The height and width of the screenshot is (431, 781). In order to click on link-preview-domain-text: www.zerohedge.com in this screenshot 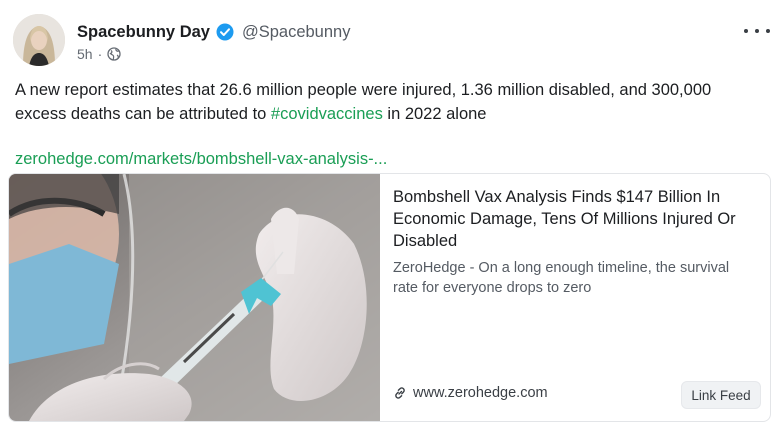, I will do `click(480, 393)`.